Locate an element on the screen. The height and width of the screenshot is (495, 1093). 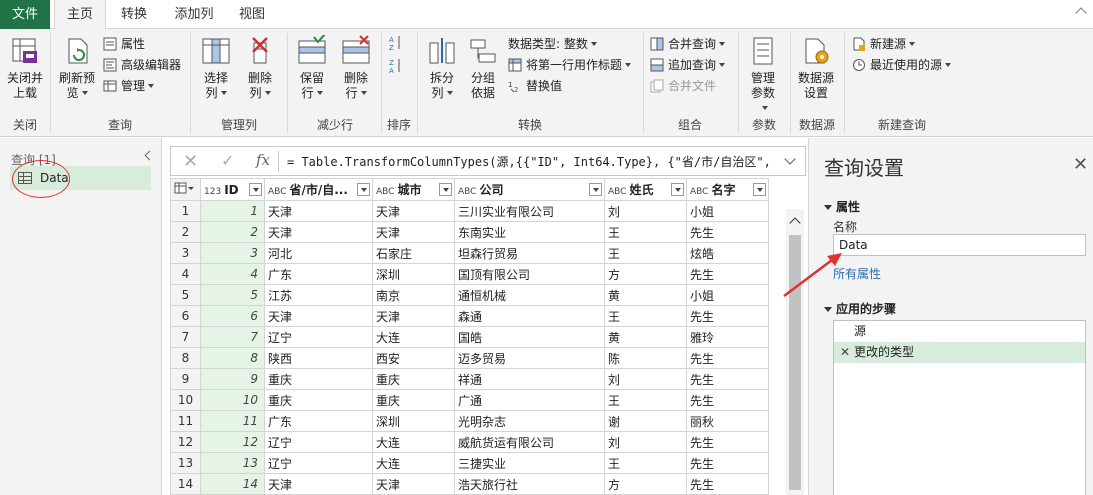
table-cell: 通恒机械 is located at coordinates (529, 295).